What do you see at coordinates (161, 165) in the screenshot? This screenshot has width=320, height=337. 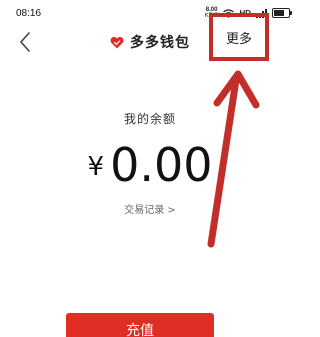 I see `balance-amount: 0.00` at bounding box center [161, 165].